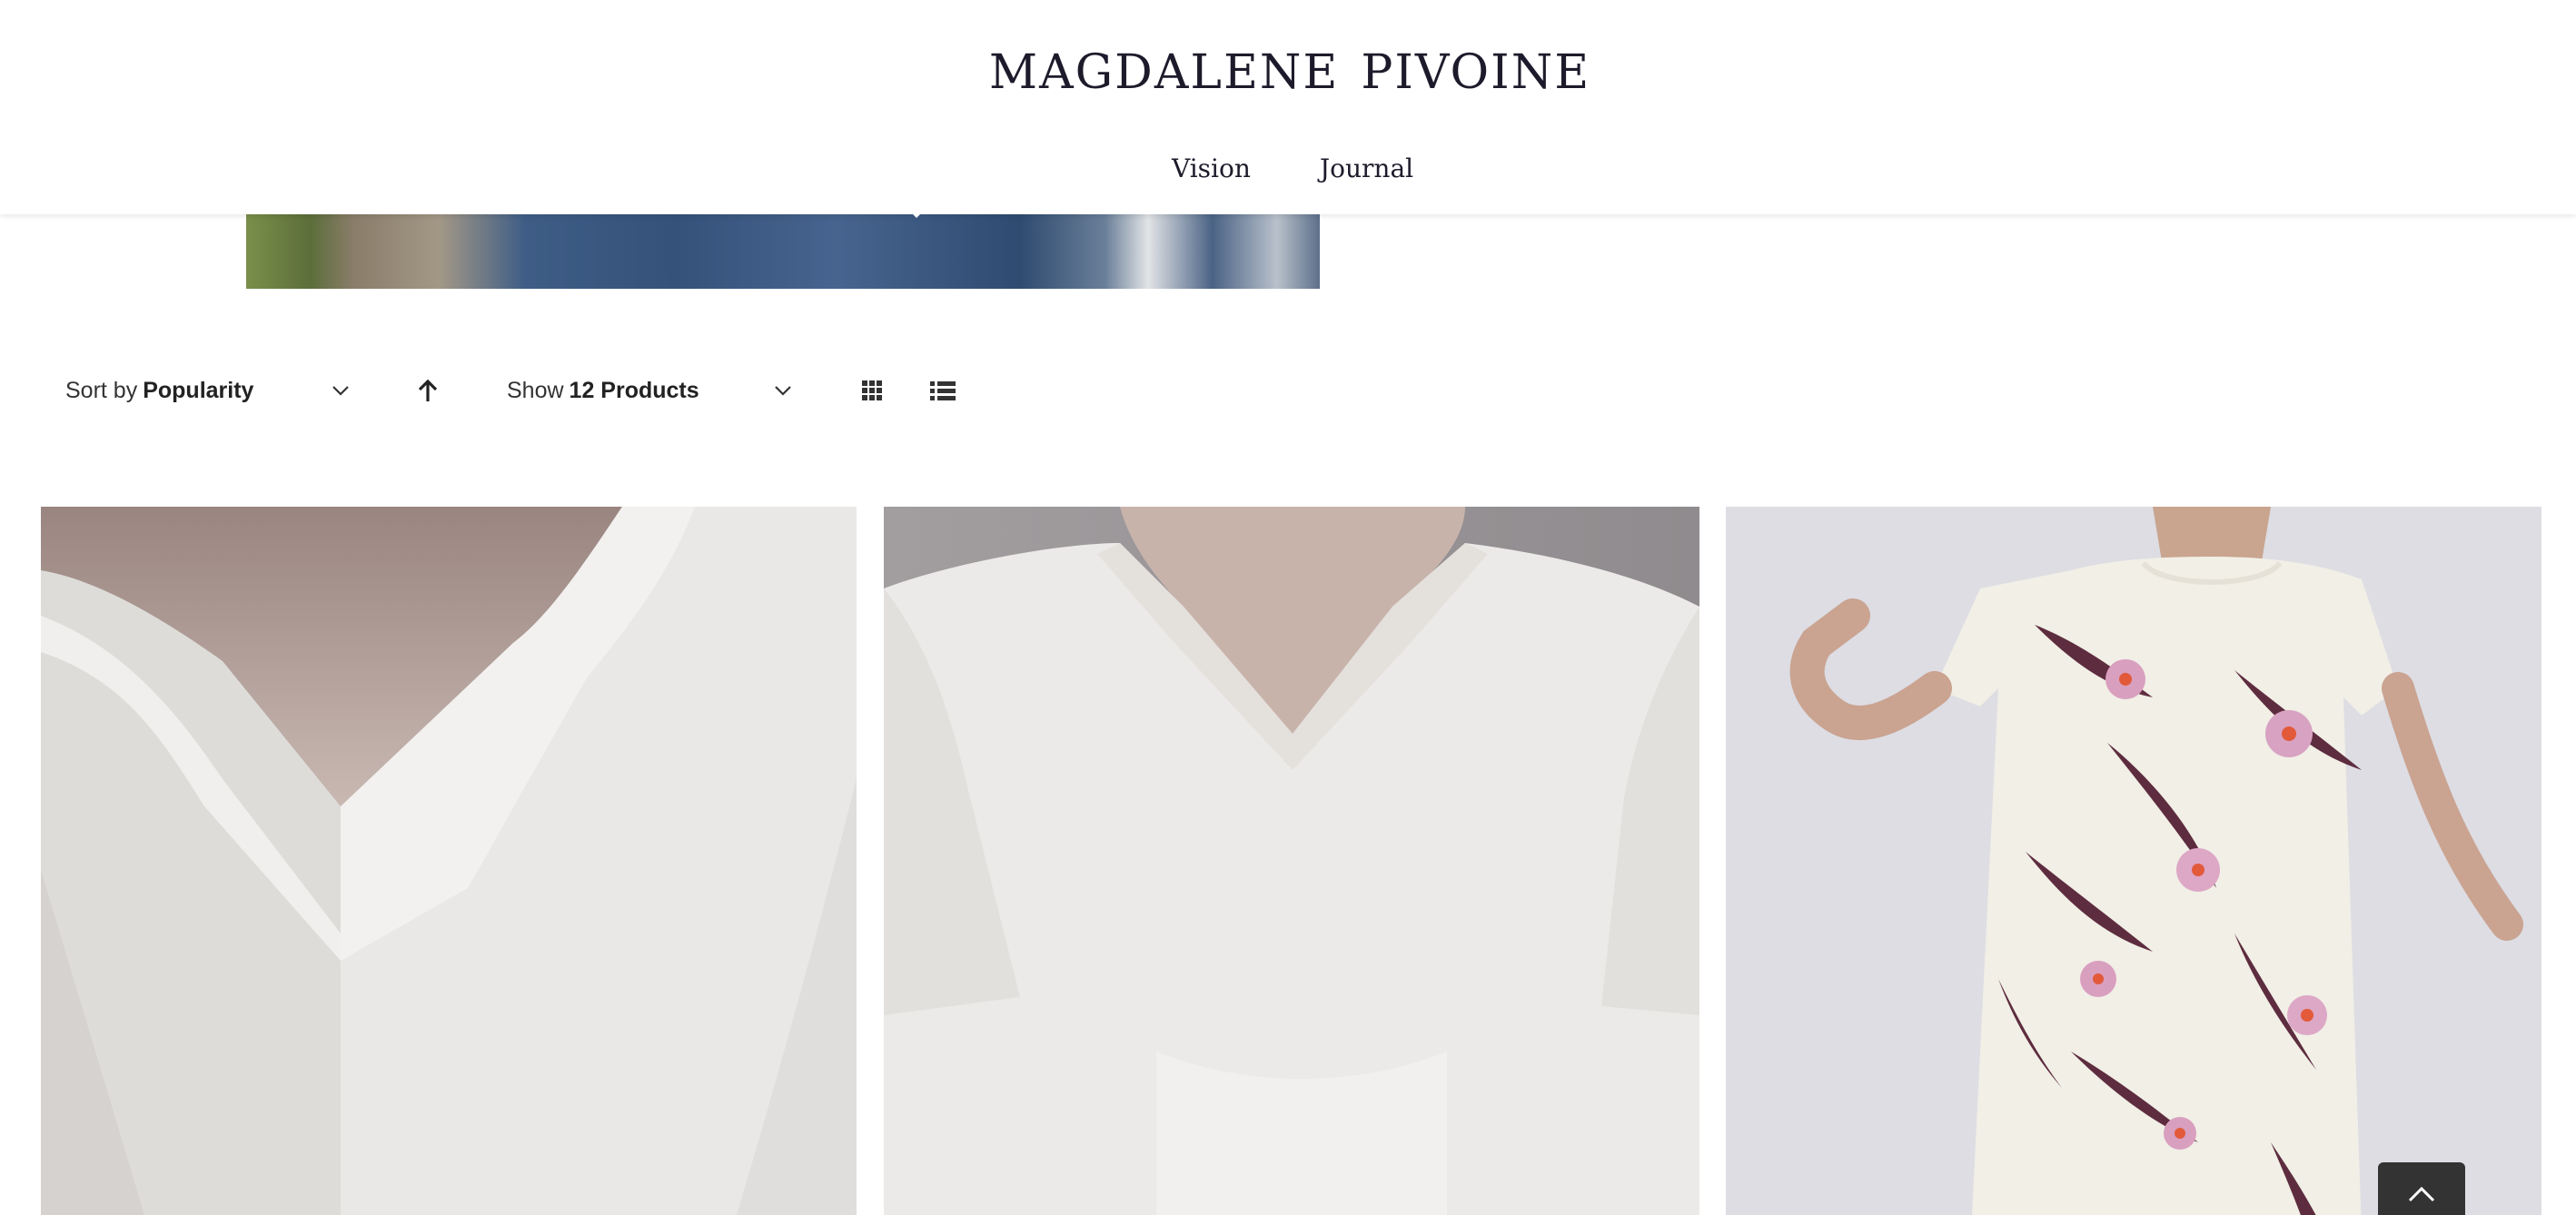 The height and width of the screenshot is (1215, 2576). I want to click on sort-prefix: Sort by, so click(101, 390).